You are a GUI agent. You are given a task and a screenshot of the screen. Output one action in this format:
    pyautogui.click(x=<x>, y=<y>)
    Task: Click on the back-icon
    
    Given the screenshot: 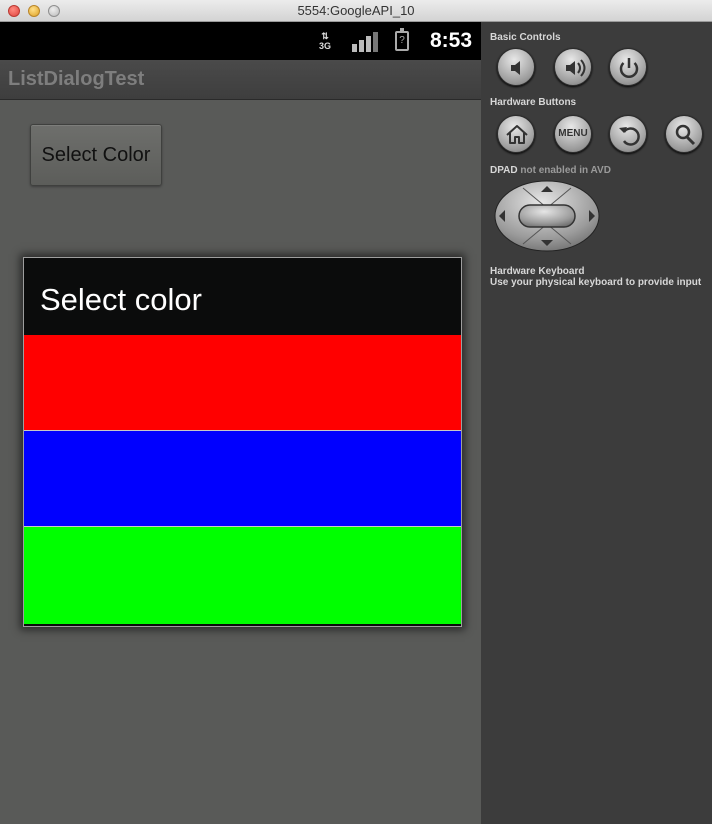 What is the action you would take?
    pyautogui.click(x=628, y=134)
    